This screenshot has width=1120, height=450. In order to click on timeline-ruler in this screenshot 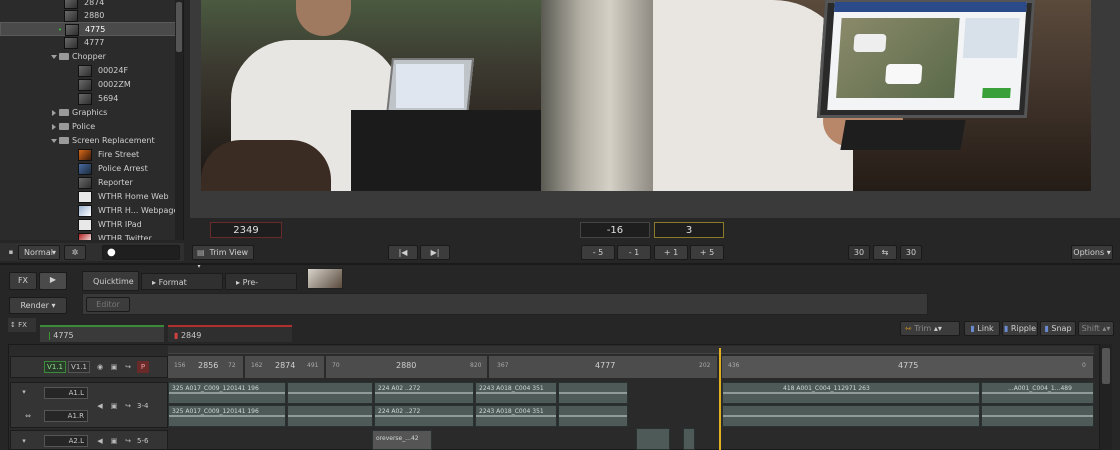, I will do `click(631, 350)`.